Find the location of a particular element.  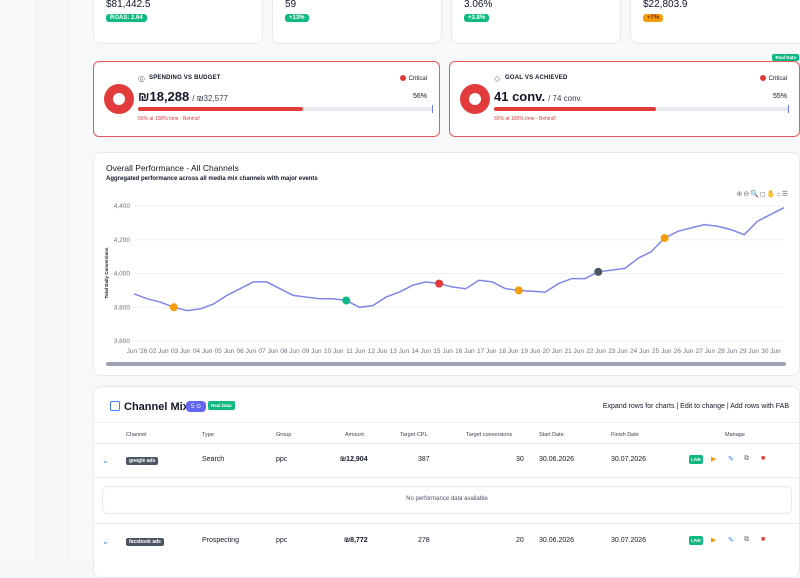

x-tick-label: 21 Jun is located at coordinates (574, 351).